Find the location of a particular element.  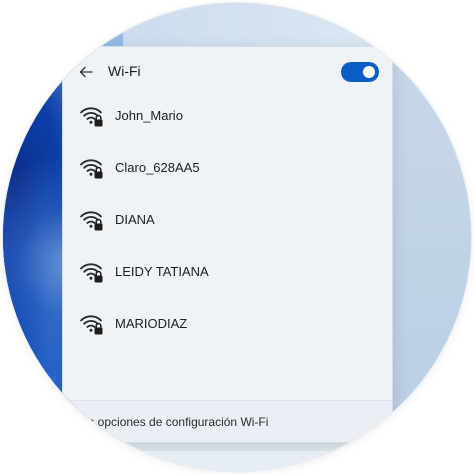

network-item: DIANA is located at coordinates (227, 221).